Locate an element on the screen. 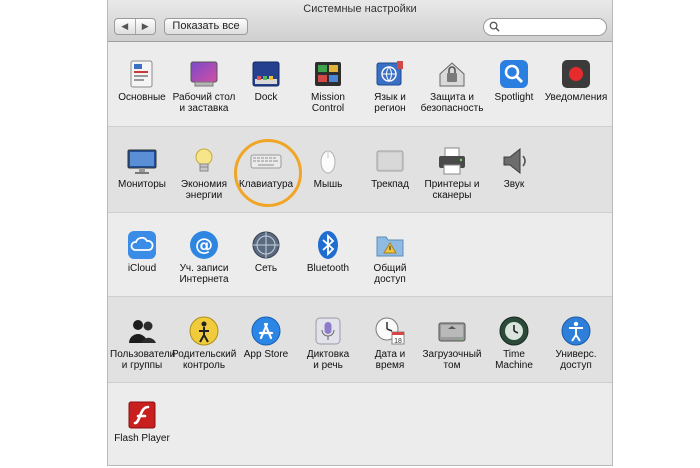  label-notifications: Уведомления is located at coordinates (576, 97).